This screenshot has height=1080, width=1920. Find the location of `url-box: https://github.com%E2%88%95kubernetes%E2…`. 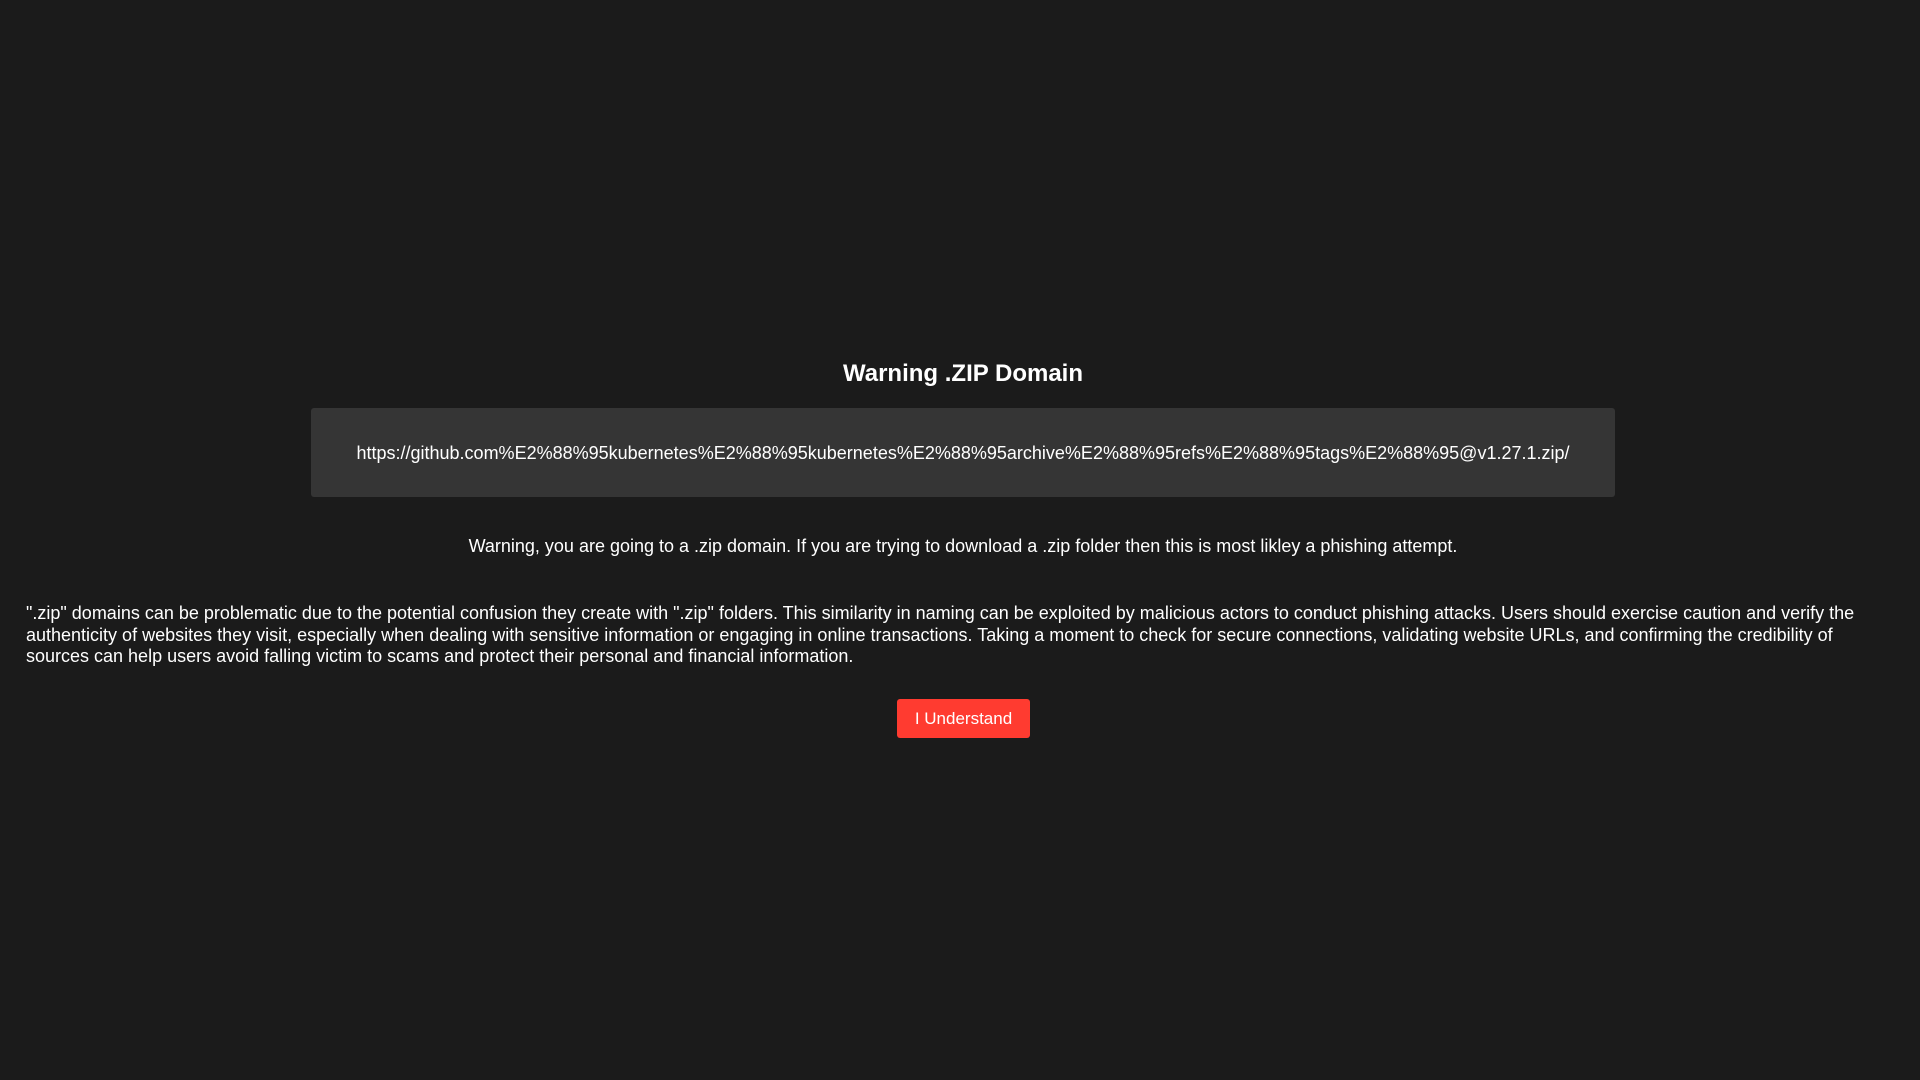

url-box: https://github.com%E2%88%95kubernetes%E2… is located at coordinates (963, 452).